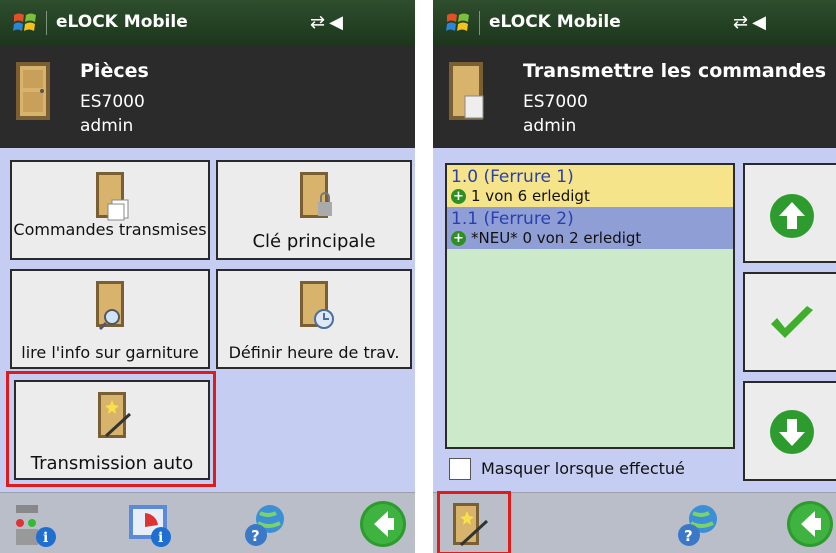  I want to click on list-item-title: 1.0 (Ferrure 1), so click(512, 177).